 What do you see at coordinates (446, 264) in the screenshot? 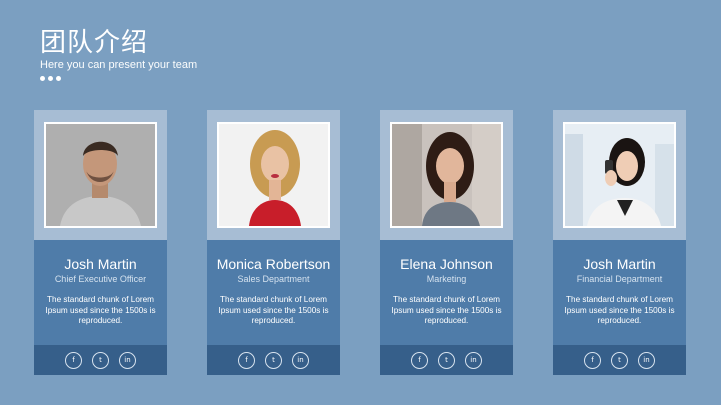
I see `member-name: Elena Johnson` at bounding box center [446, 264].